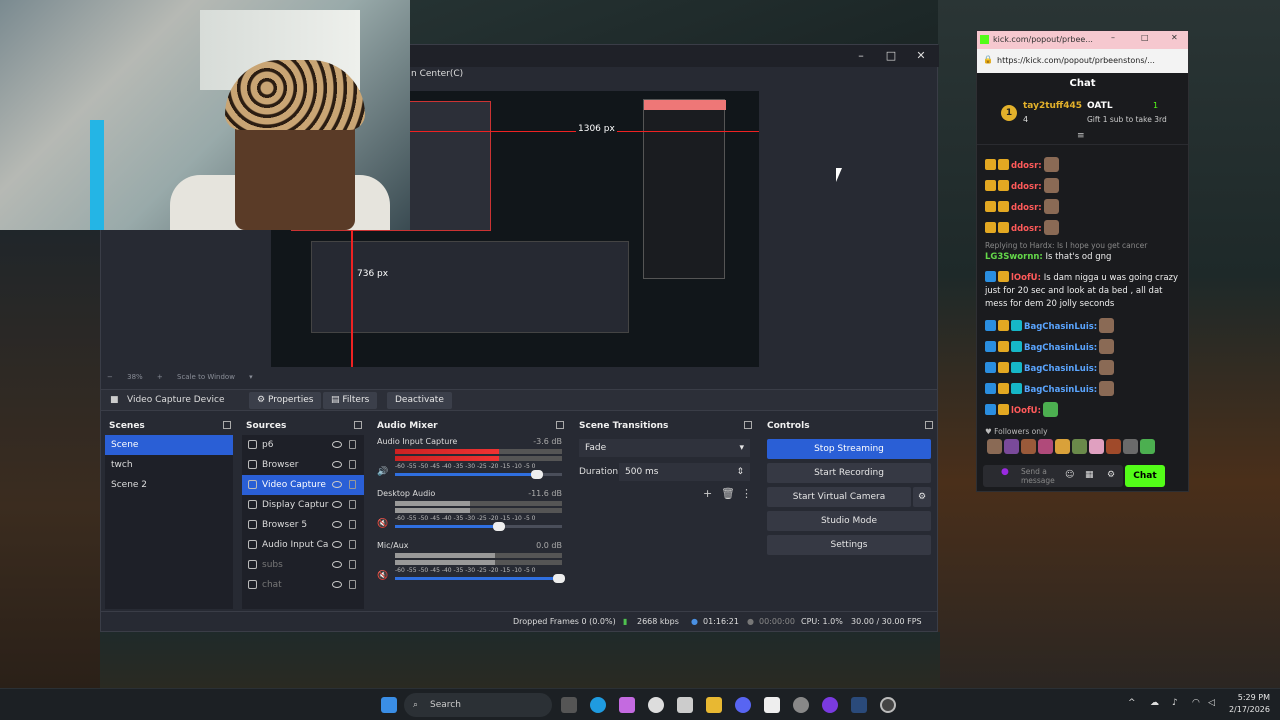 The width and height of the screenshot is (1280, 720). I want to click on steam-icon, so click(859, 705).